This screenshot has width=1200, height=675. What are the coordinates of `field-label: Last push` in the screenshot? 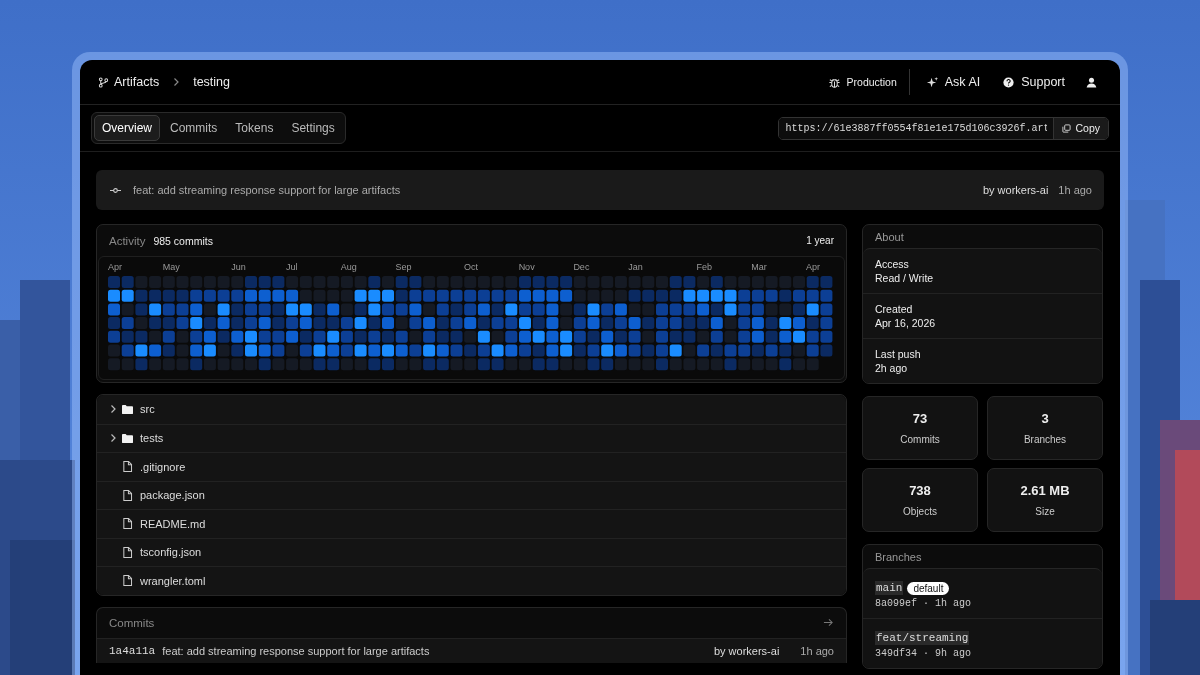 It's located at (898, 354).